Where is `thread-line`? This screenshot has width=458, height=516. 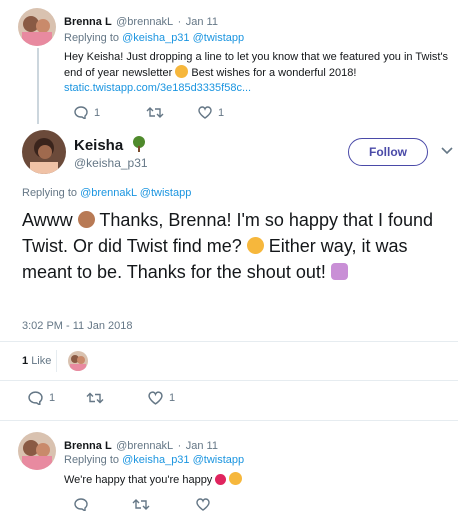 thread-line is located at coordinates (38, 86).